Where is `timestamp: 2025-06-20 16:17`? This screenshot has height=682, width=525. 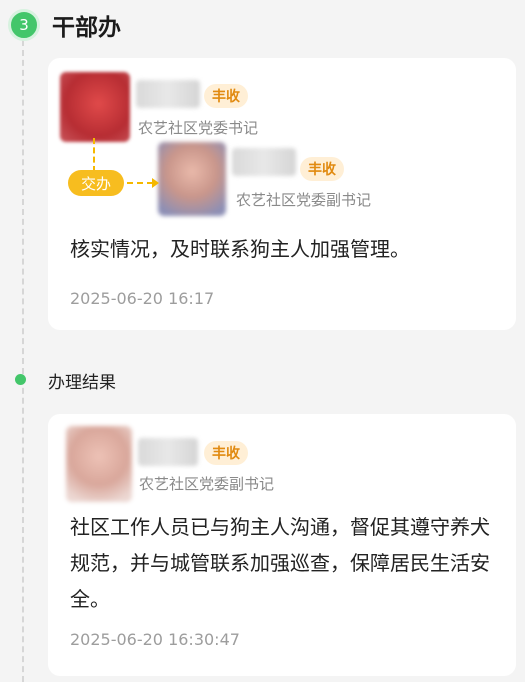
timestamp: 2025-06-20 16:17 is located at coordinates (142, 298).